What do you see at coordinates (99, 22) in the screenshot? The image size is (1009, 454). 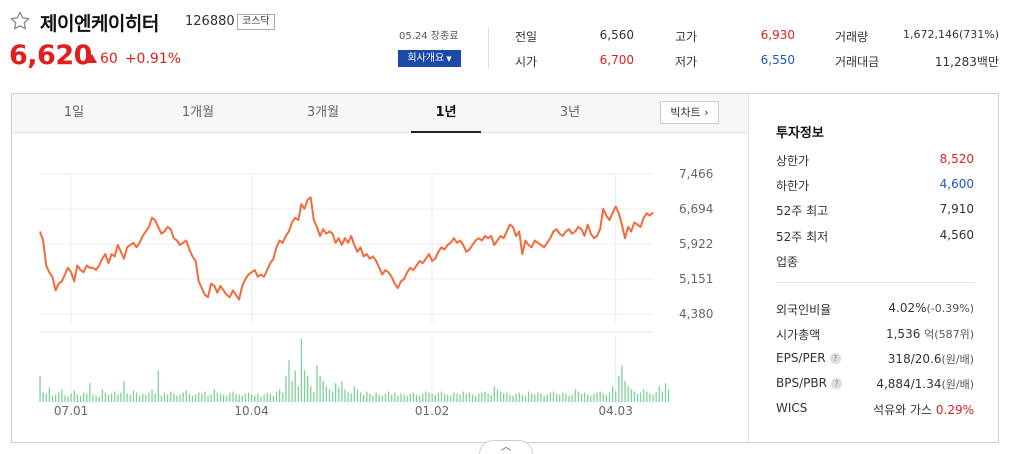 I see `stock-name: 제이엔케이히터` at bounding box center [99, 22].